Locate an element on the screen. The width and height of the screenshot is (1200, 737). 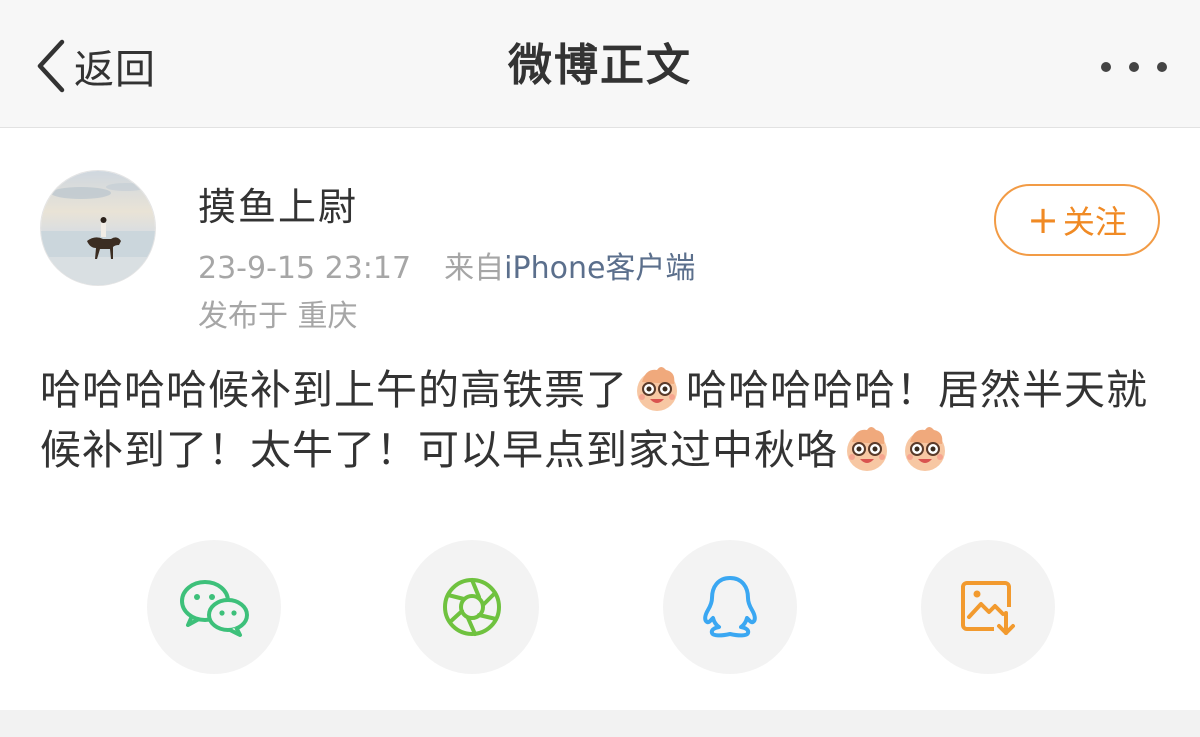
save-image-icon is located at coordinates (988, 608).